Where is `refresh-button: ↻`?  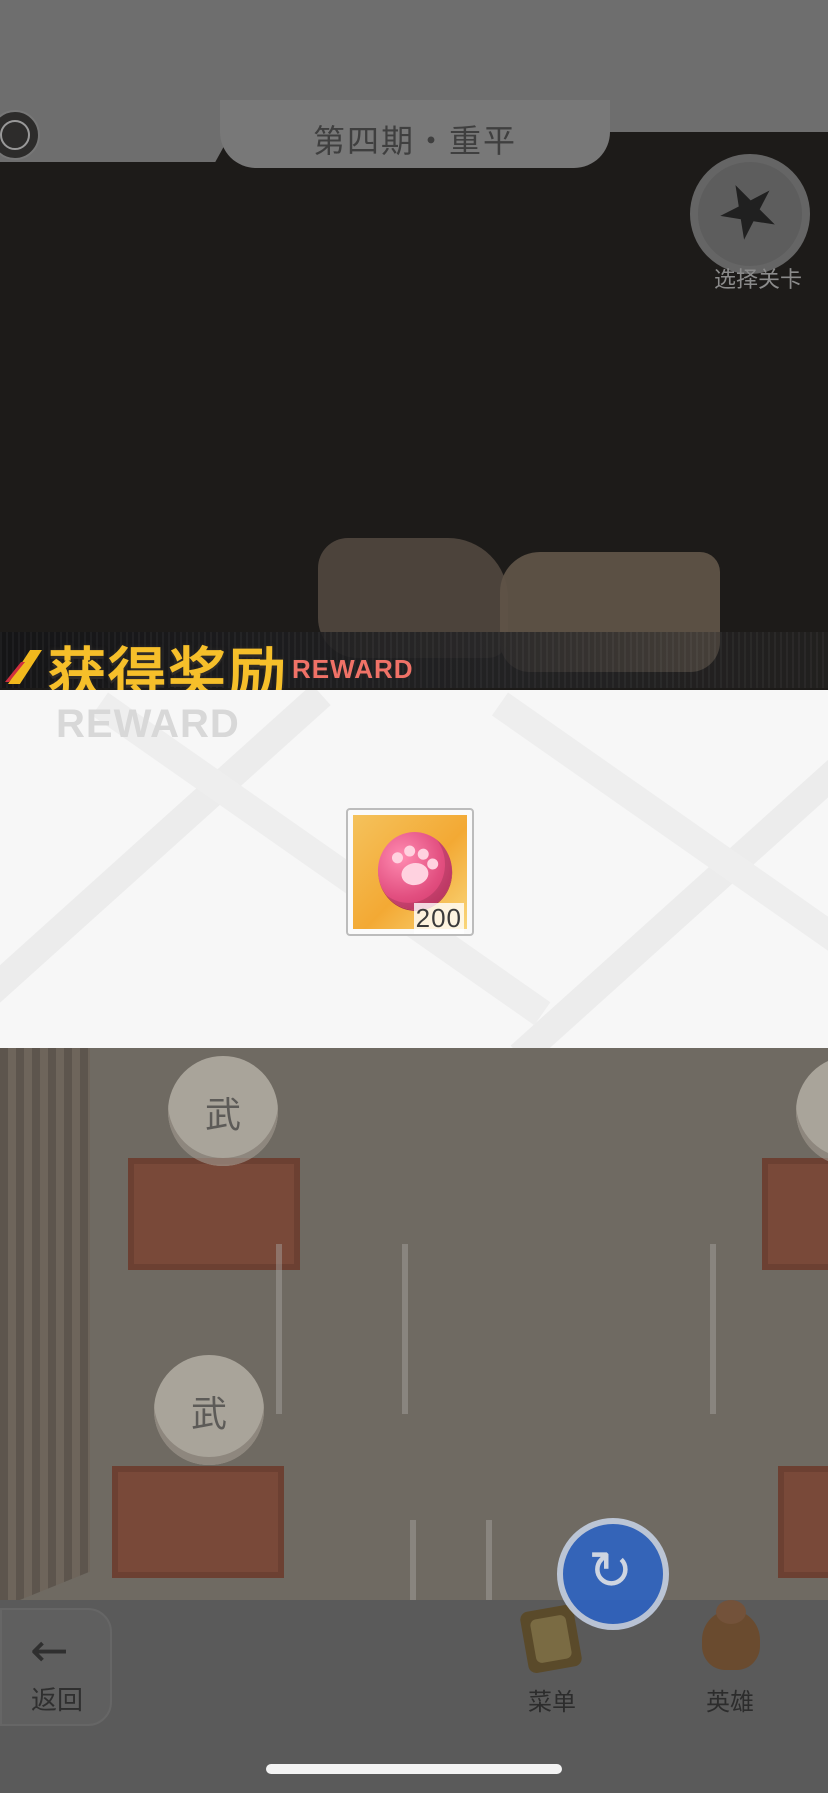 refresh-button: ↻ is located at coordinates (613, 1574).